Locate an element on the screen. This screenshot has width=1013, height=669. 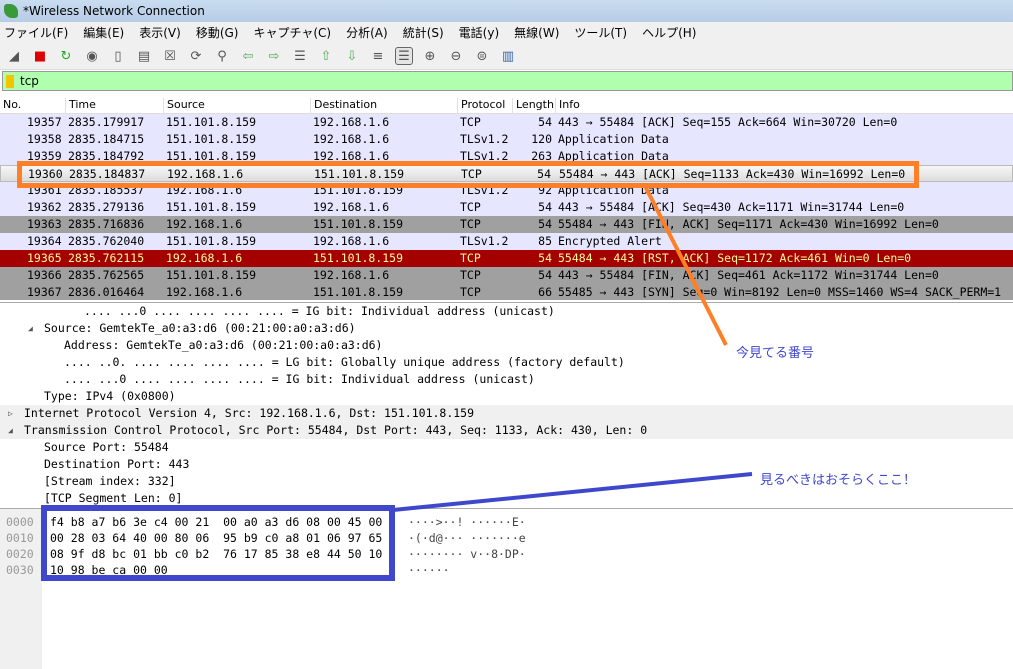
blue-arrow-line is located at coordinates (572, 492).